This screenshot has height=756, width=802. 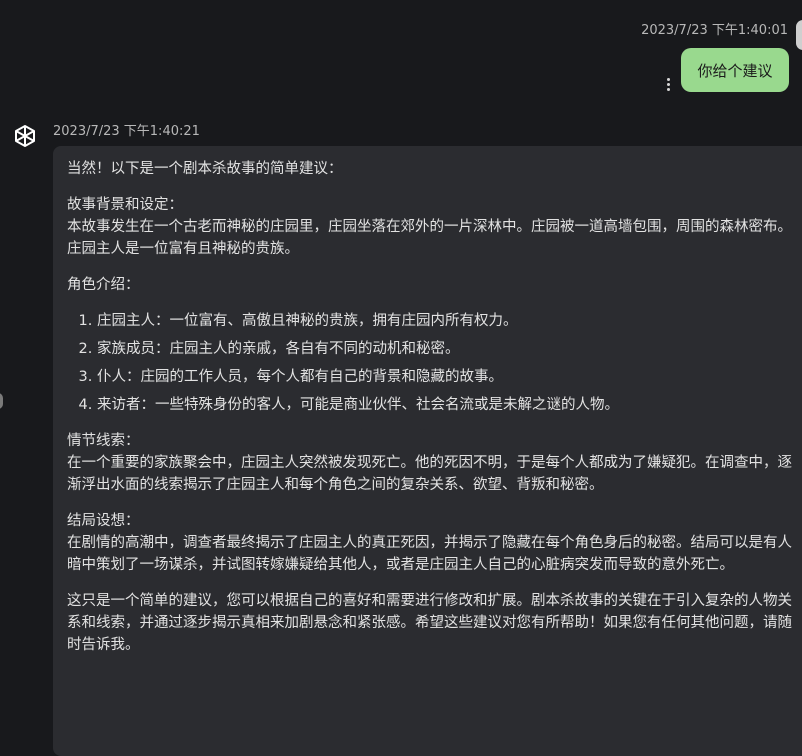 What do you see at coordinates (714, 30) in the screenshot?
I see `user-timestamp: 2023/7/23 下午1:40:01` at bounding box center [714, 30].